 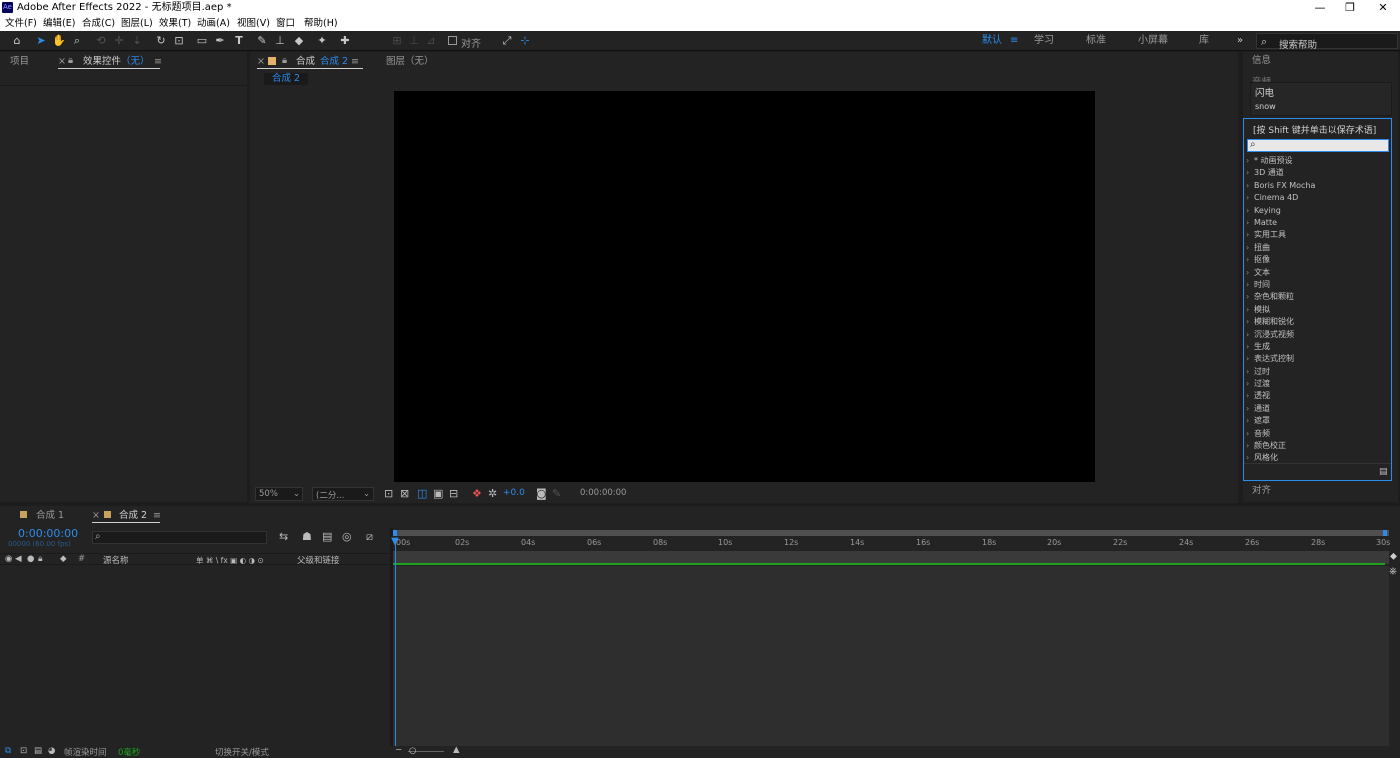 I want to click on effects-category-item: 表达式控制, so click(x=1270, y=359).